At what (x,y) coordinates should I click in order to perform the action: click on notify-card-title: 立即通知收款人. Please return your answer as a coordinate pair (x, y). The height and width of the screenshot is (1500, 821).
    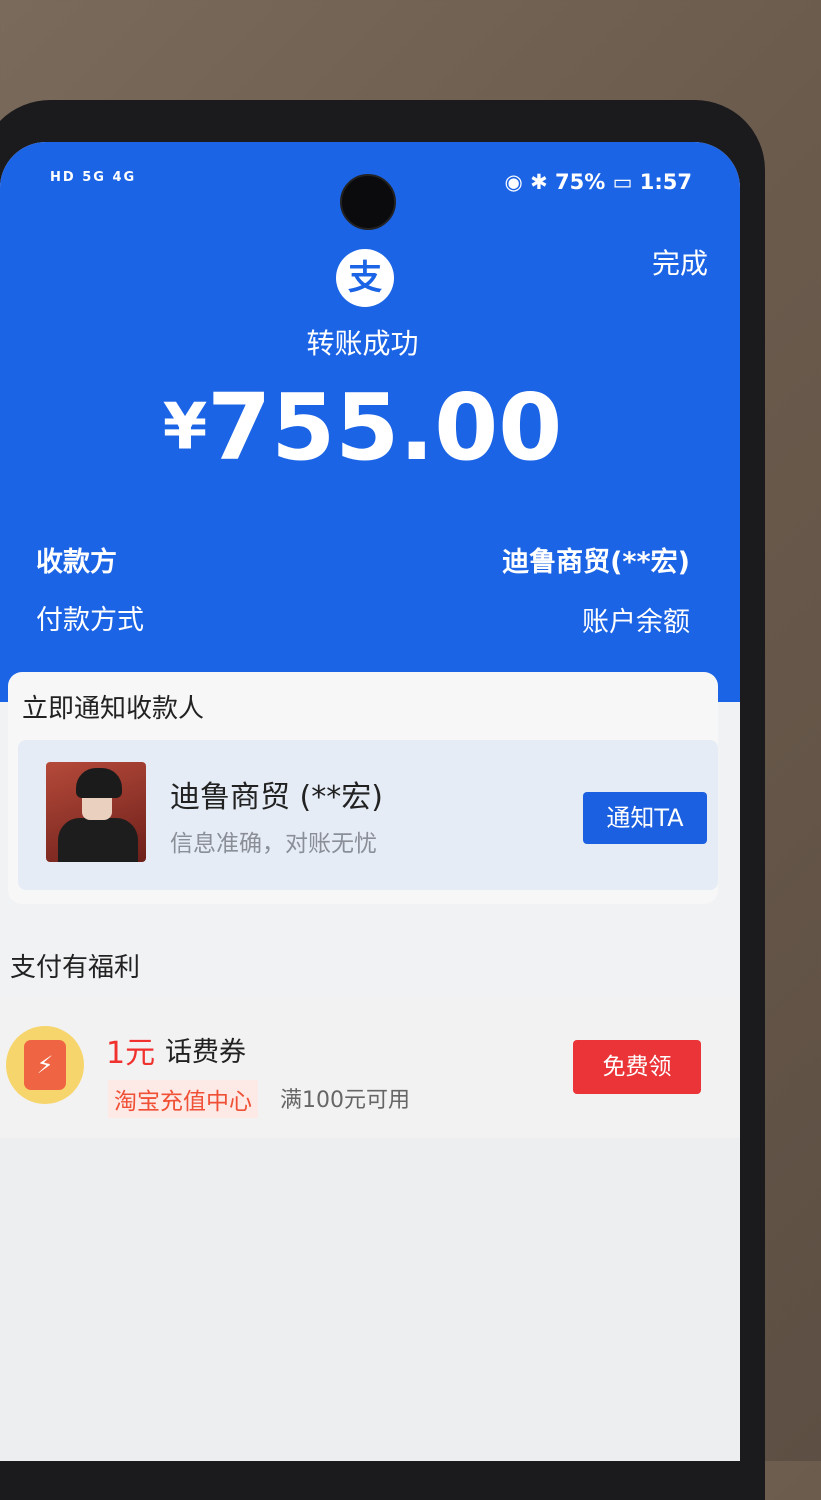
    Looking at the image, I should click on (113, 709).